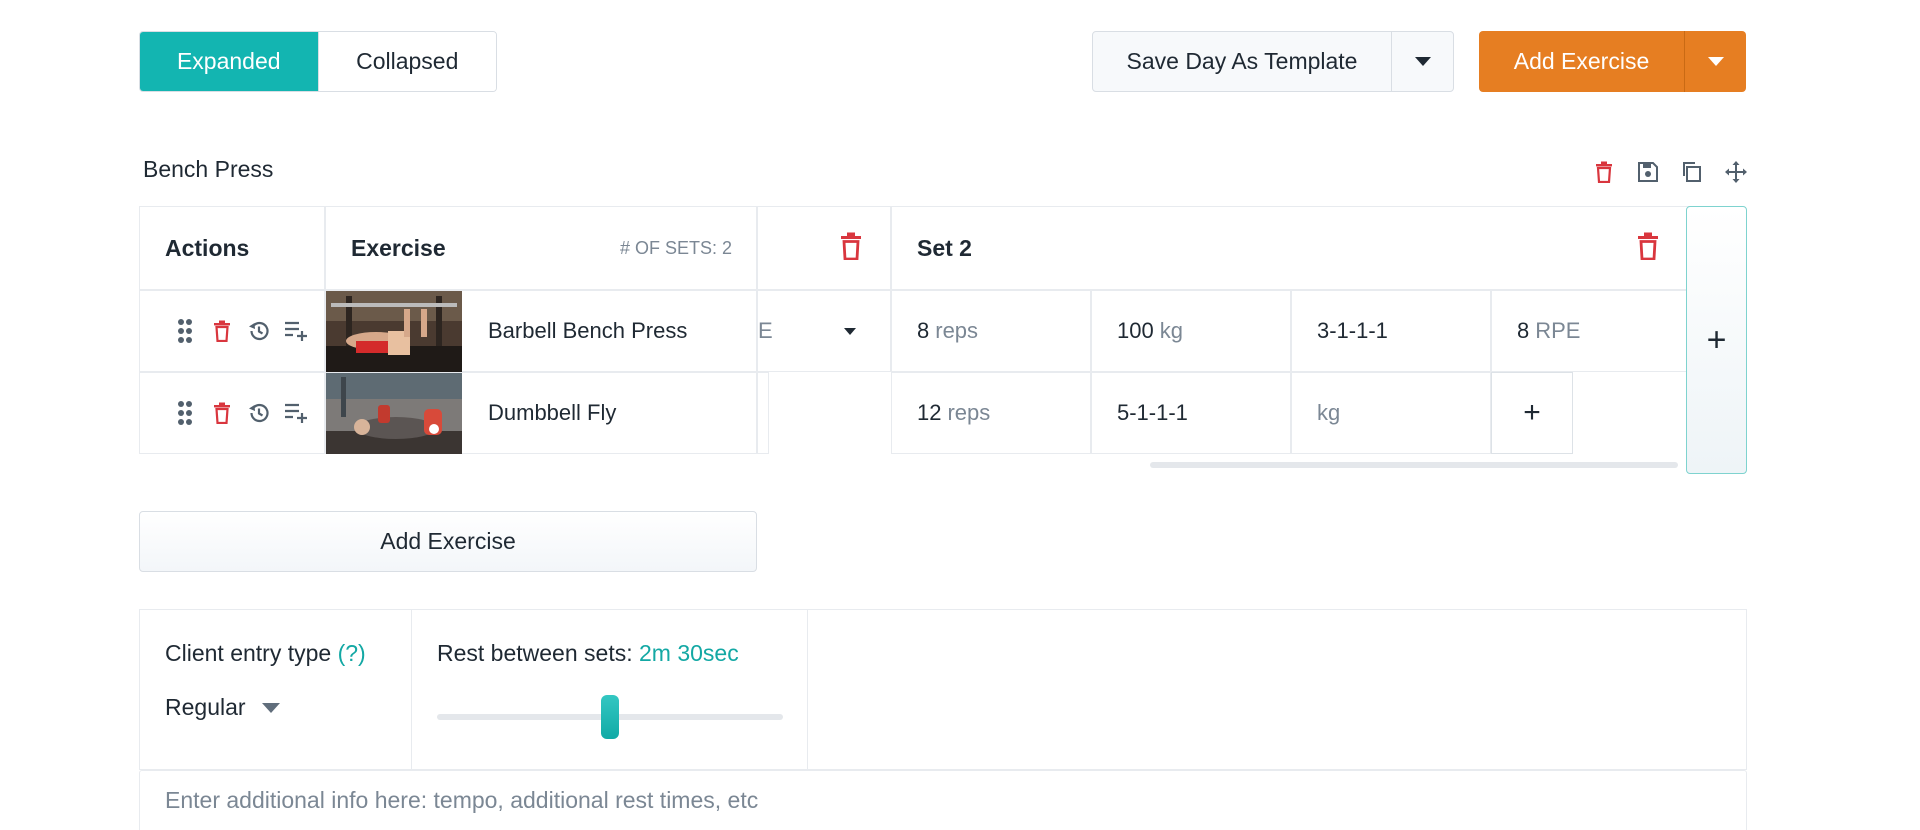 The image size is (1920, 830). What do you see at coordinates (541, 248) in the screenshot?
I see `exercise-header: Exercise # OF SETS: 2` at bounding box center [541, 248].